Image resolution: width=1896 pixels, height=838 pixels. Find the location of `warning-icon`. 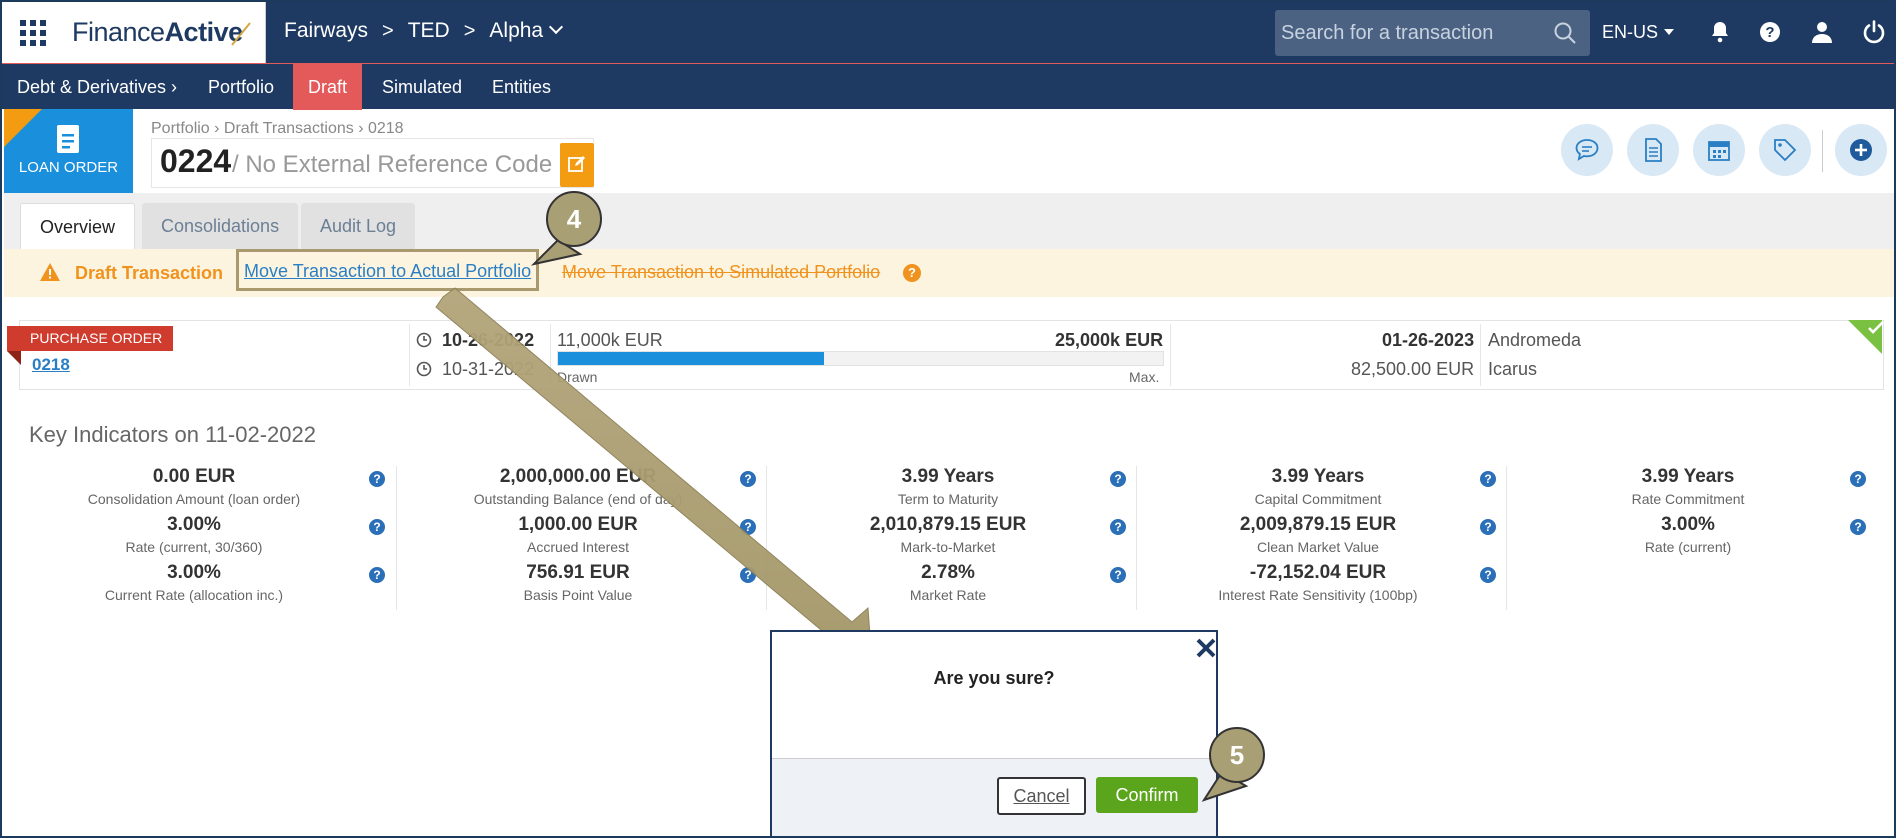

warning-icon is located at coordinates (50, 272).